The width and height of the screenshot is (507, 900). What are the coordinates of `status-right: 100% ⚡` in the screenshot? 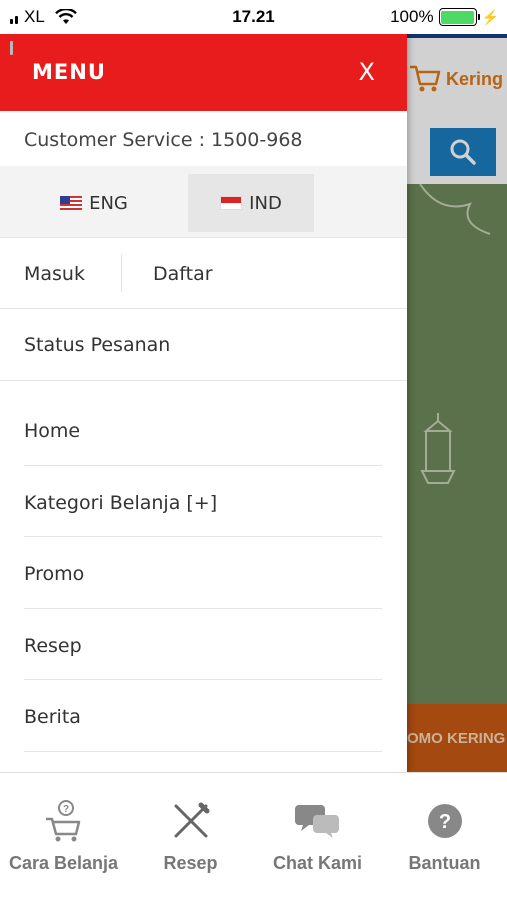 It's located at (444, 17).